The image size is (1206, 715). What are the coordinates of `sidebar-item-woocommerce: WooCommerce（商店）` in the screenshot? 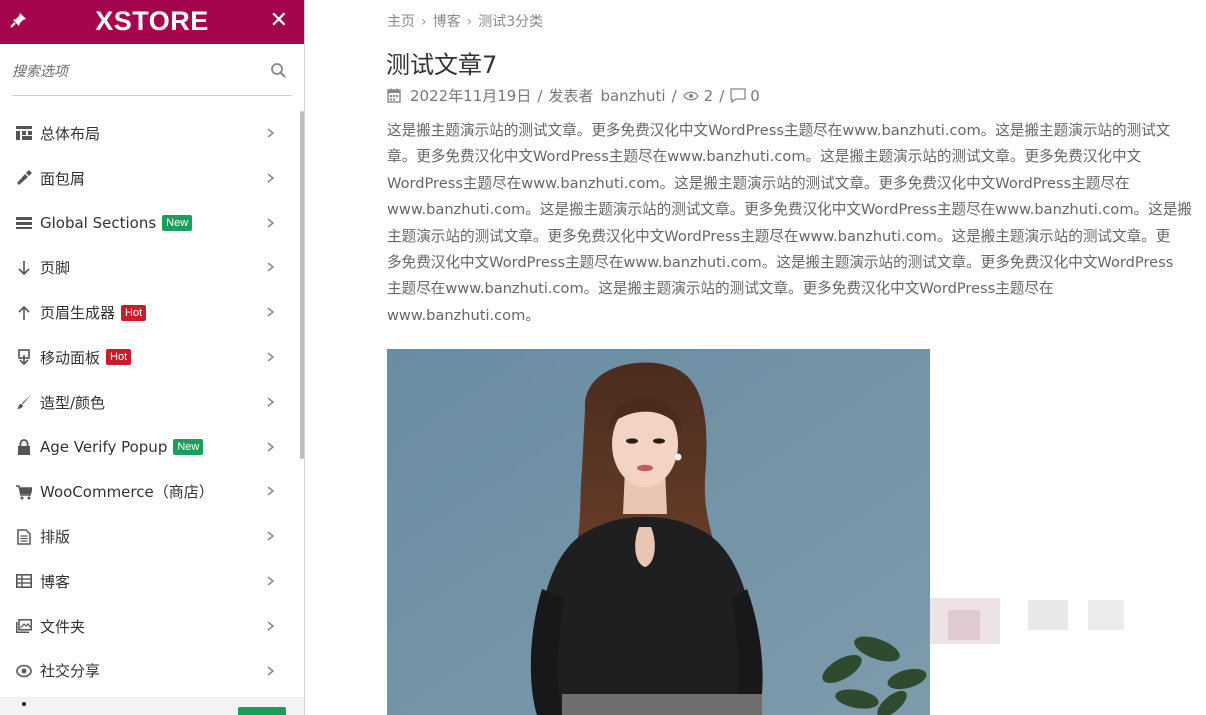 It's located at (150, 491).